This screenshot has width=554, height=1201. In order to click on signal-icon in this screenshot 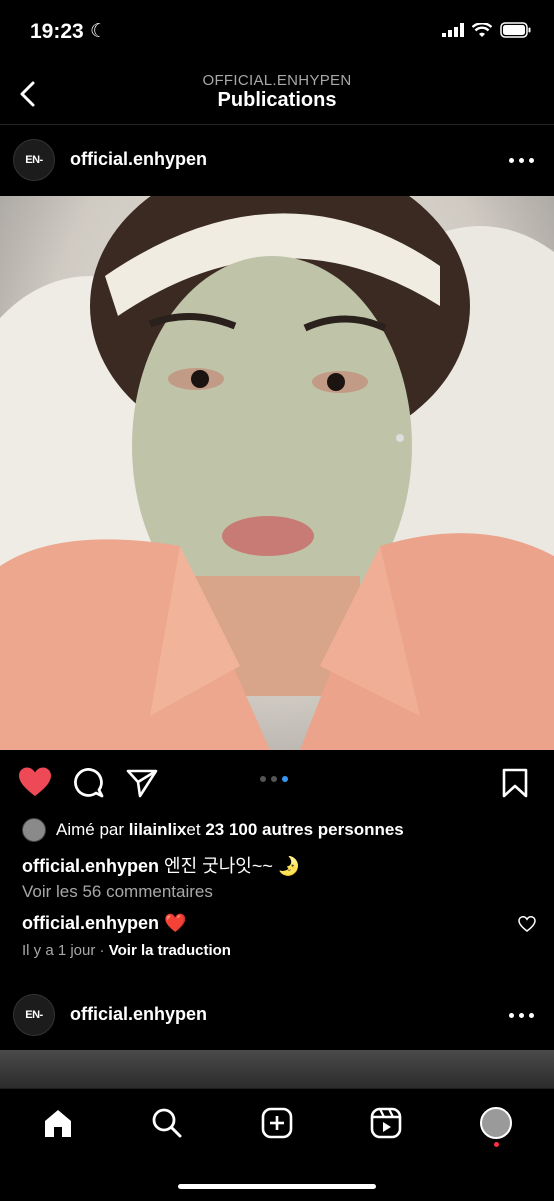, I will do `click(453, 30)`.